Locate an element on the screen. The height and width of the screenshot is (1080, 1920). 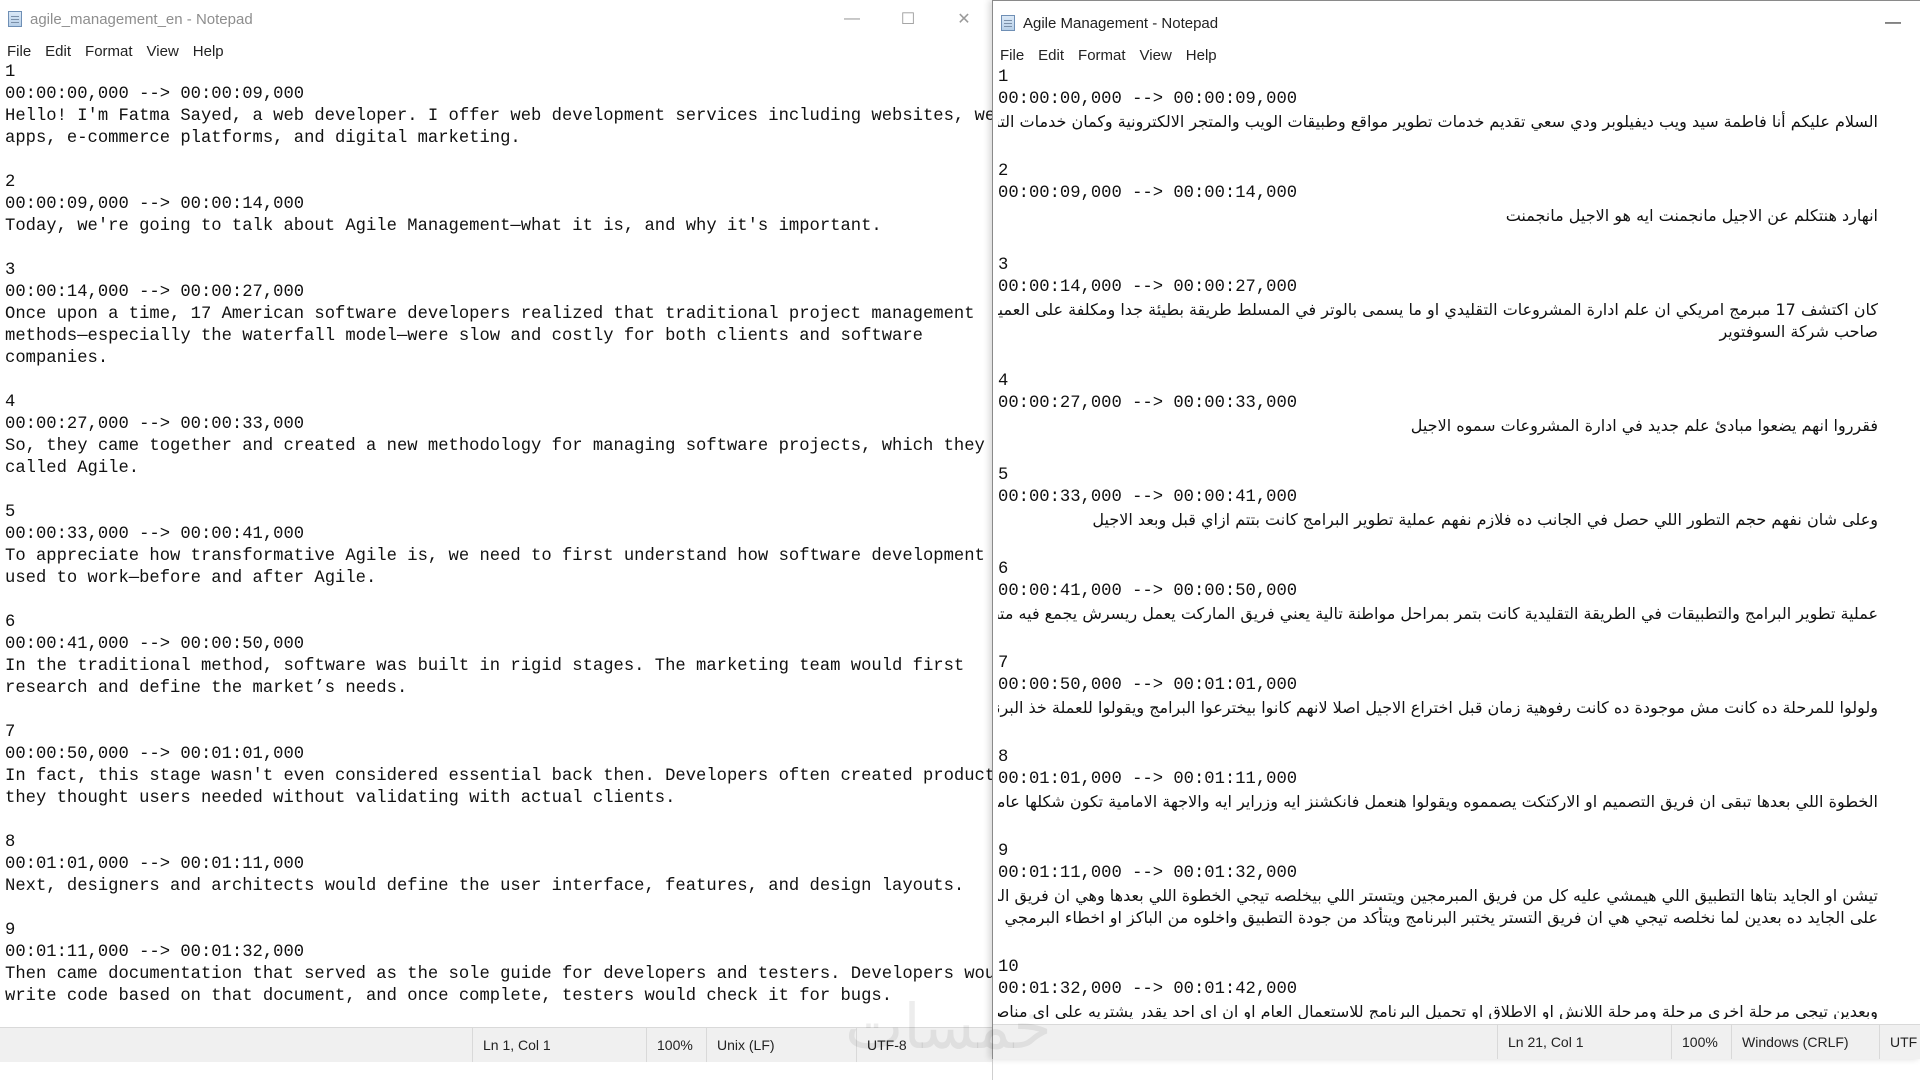
window-title: Agile Management - Notepad is located at coordinates (1121, 23).